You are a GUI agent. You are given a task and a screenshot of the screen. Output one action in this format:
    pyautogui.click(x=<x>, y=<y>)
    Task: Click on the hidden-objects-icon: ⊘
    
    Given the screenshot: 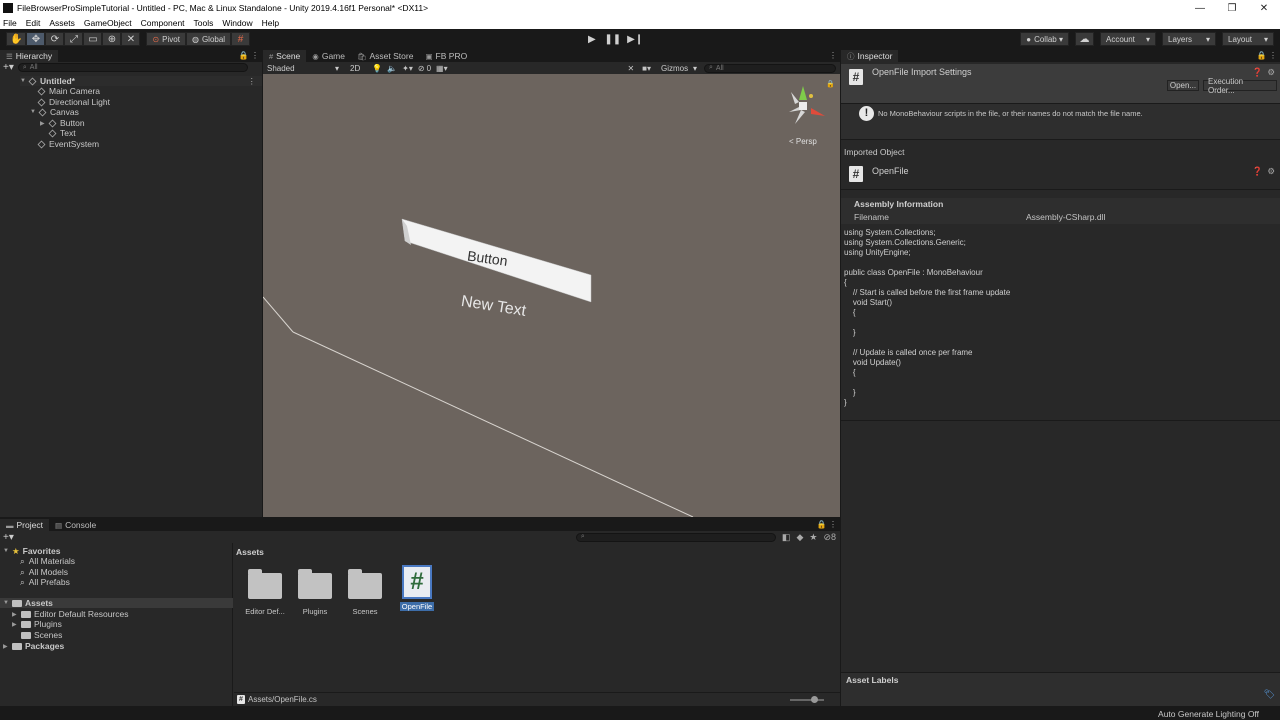 What is the action you would take?
    pyautogui.click(x=421, y=68)
    